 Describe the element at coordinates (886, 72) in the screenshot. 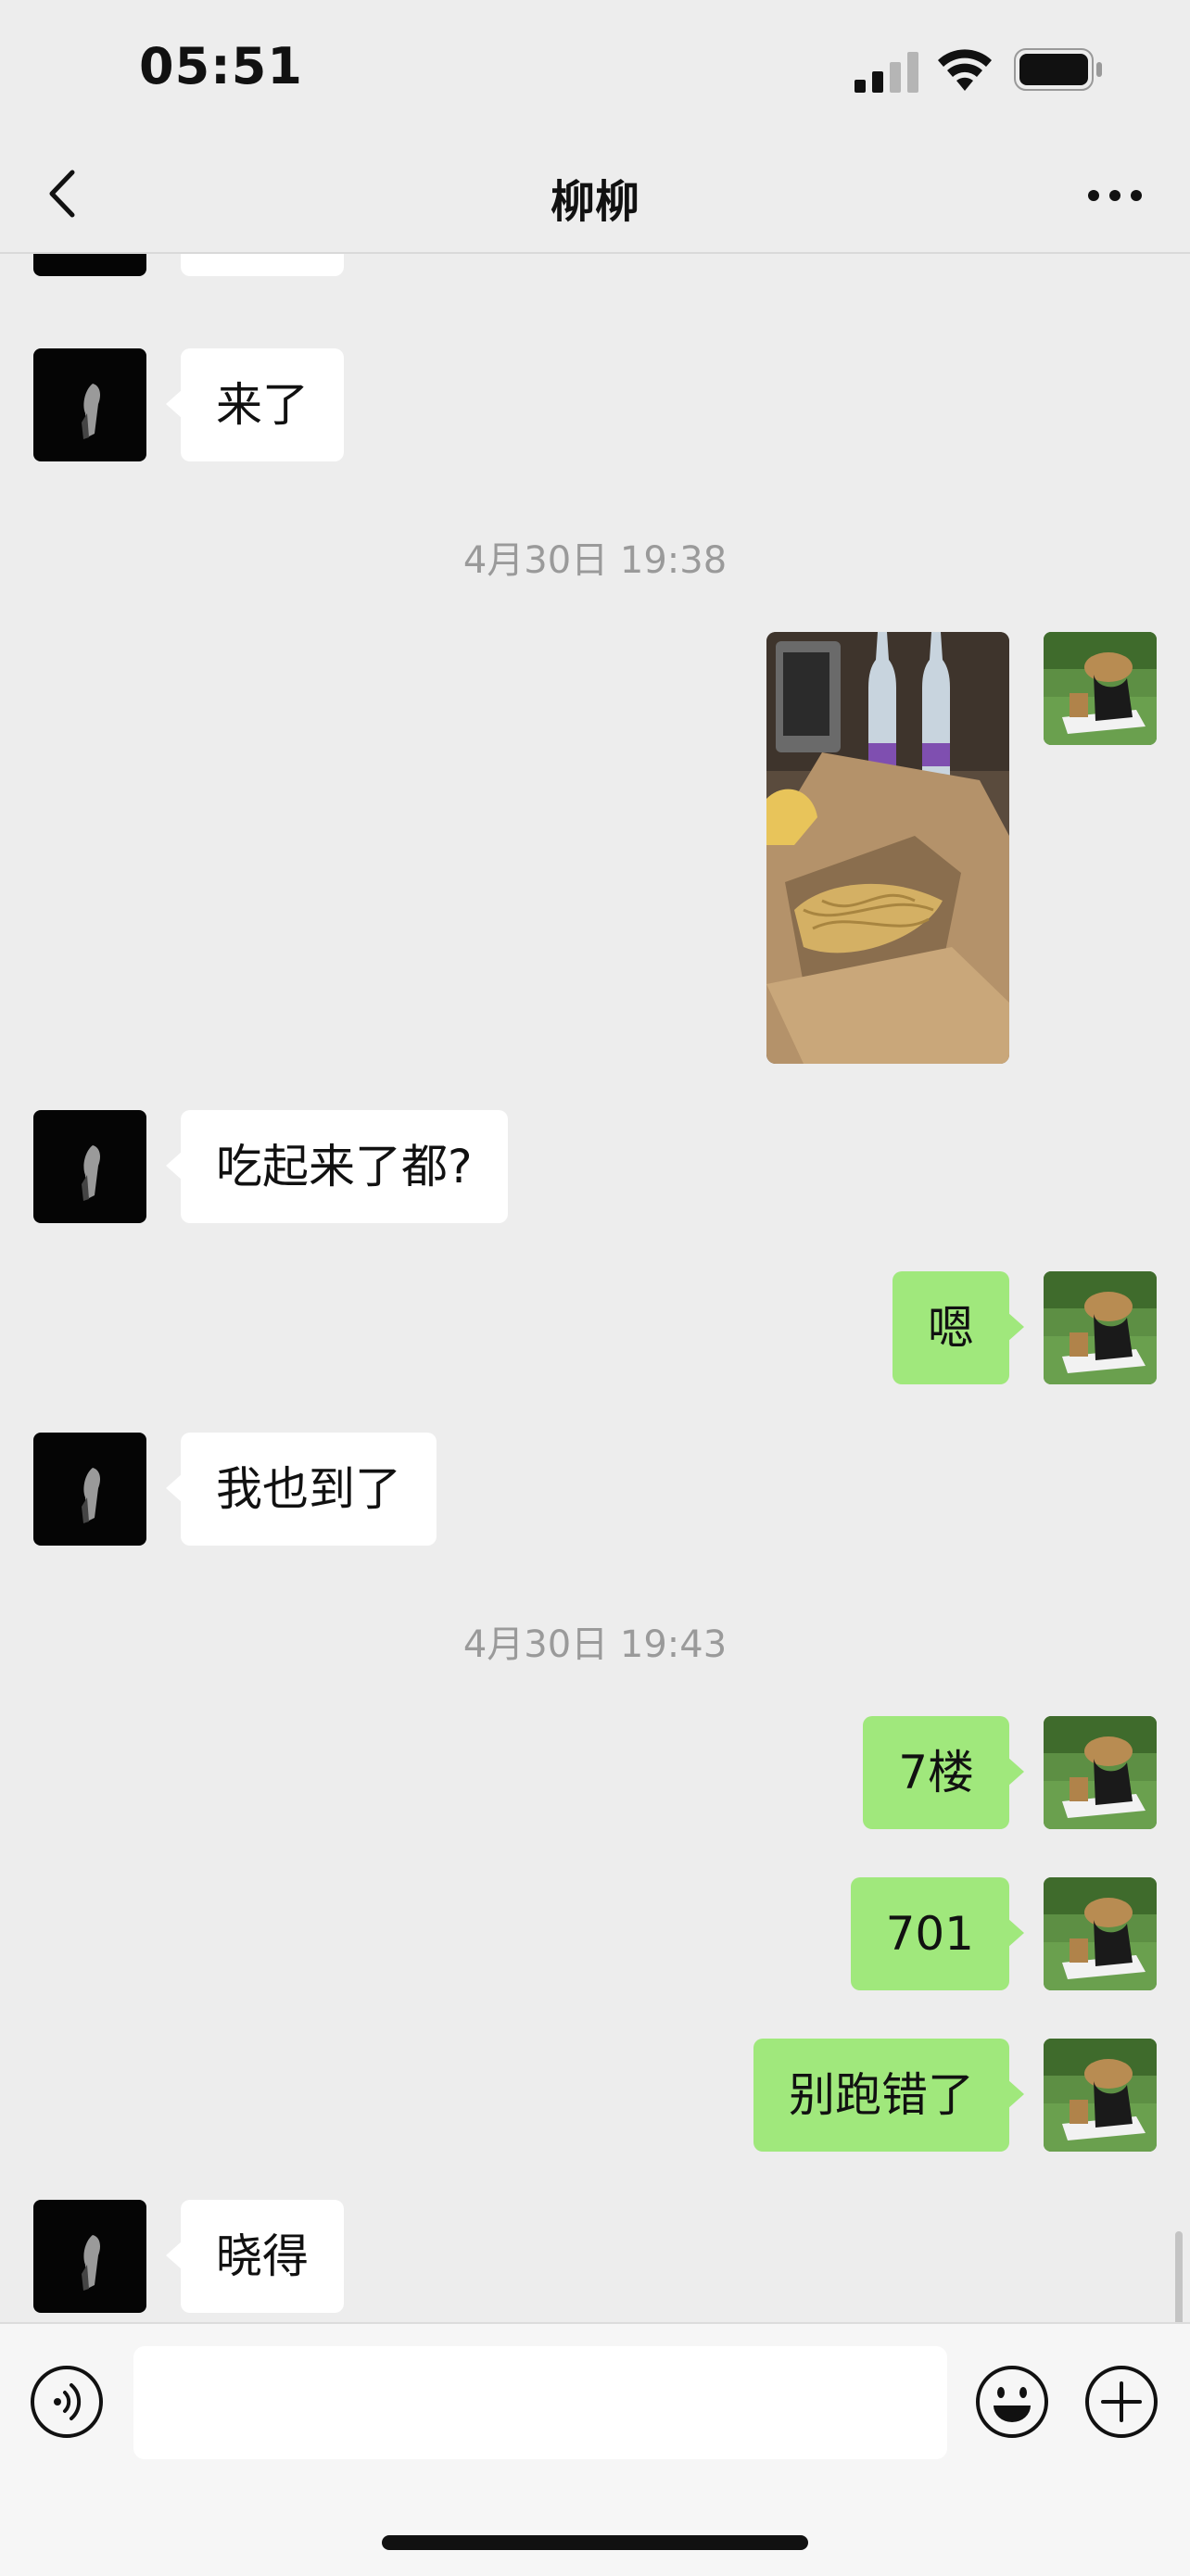

I see `cellular-signal-icon` at that location.